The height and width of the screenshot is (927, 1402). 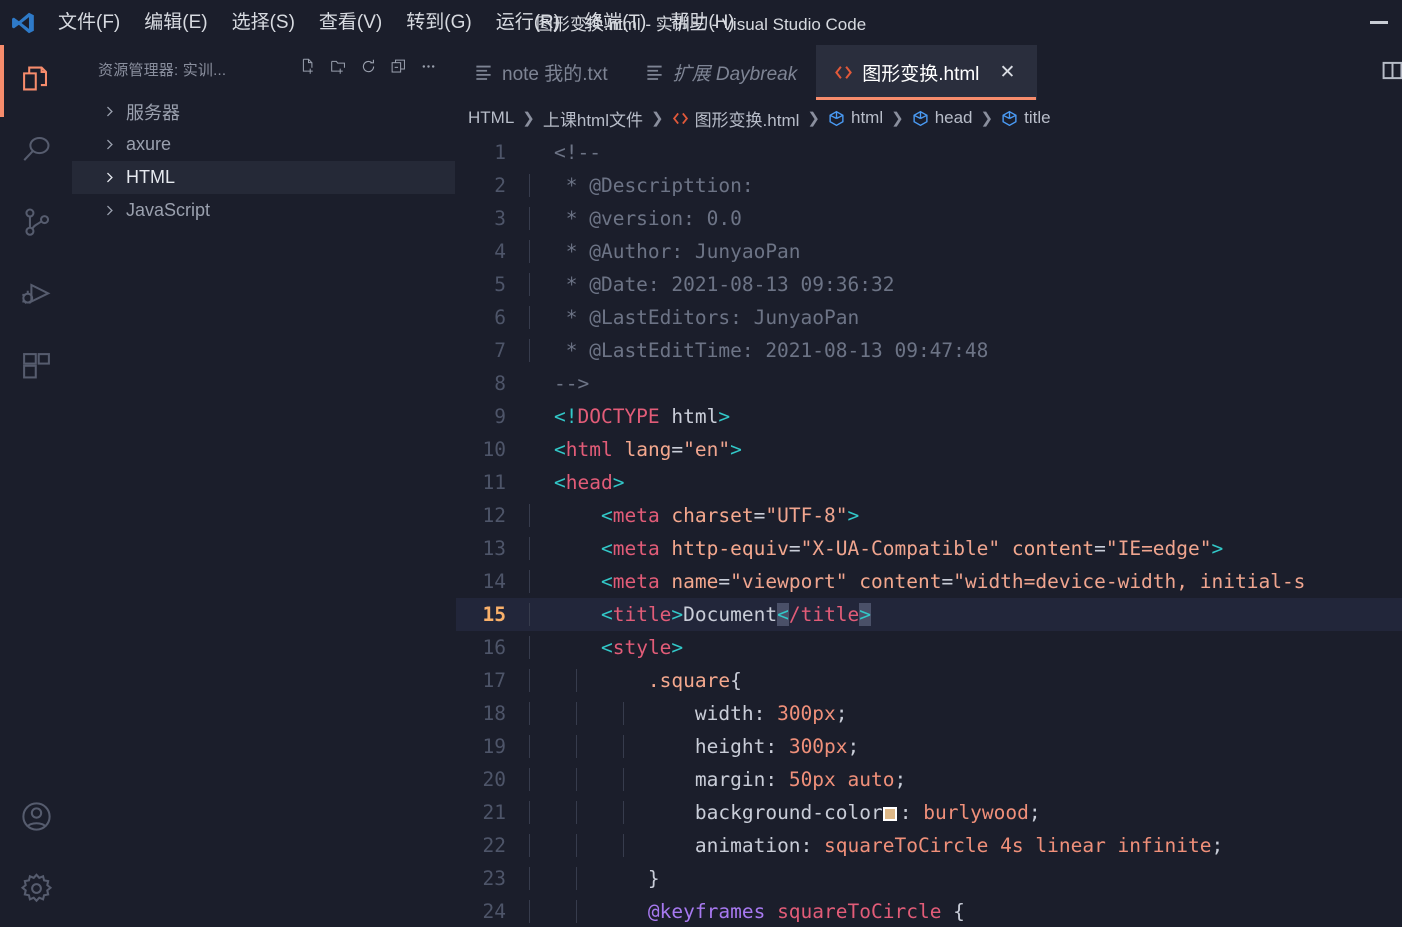 I want to click on code-line: 24 @keyframes squareToCircle {, so click(x=929, y=911).